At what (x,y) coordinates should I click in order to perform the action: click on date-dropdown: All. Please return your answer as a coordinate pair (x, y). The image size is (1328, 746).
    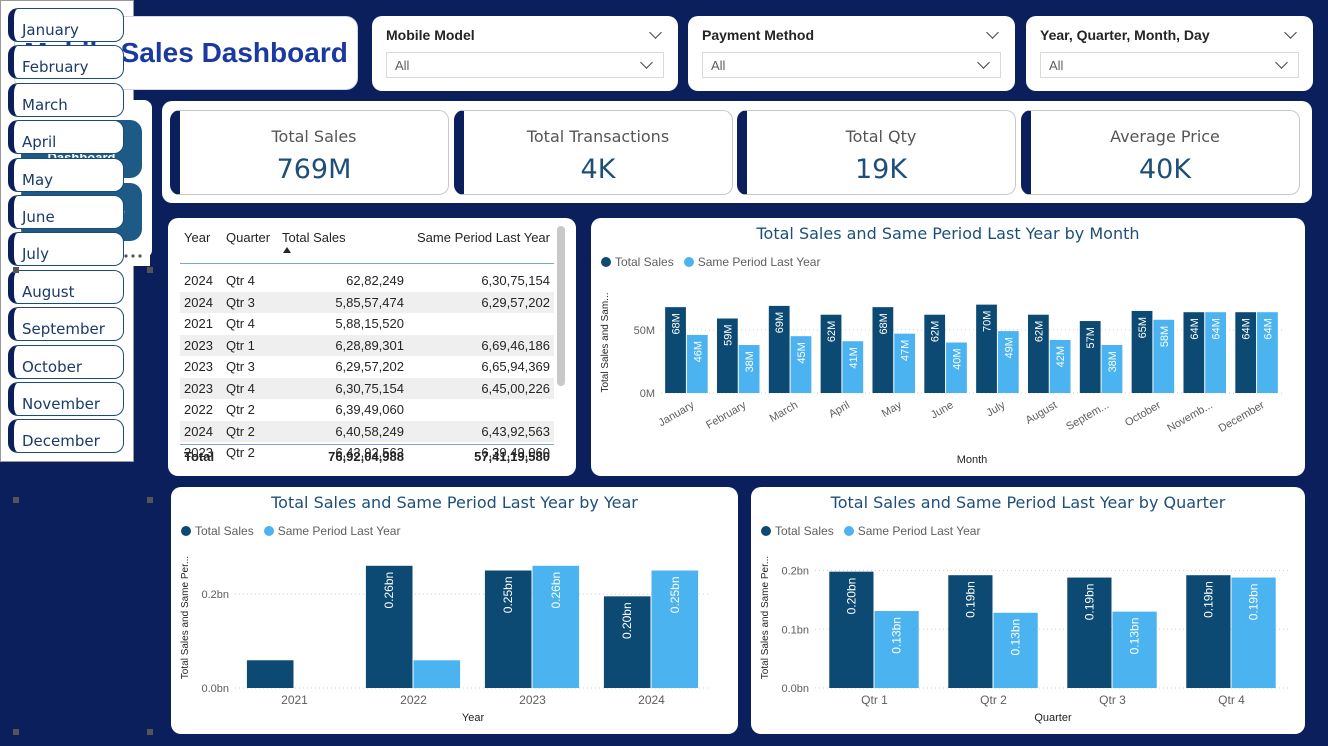
    Looking at the image, I should click on (1169, 65).